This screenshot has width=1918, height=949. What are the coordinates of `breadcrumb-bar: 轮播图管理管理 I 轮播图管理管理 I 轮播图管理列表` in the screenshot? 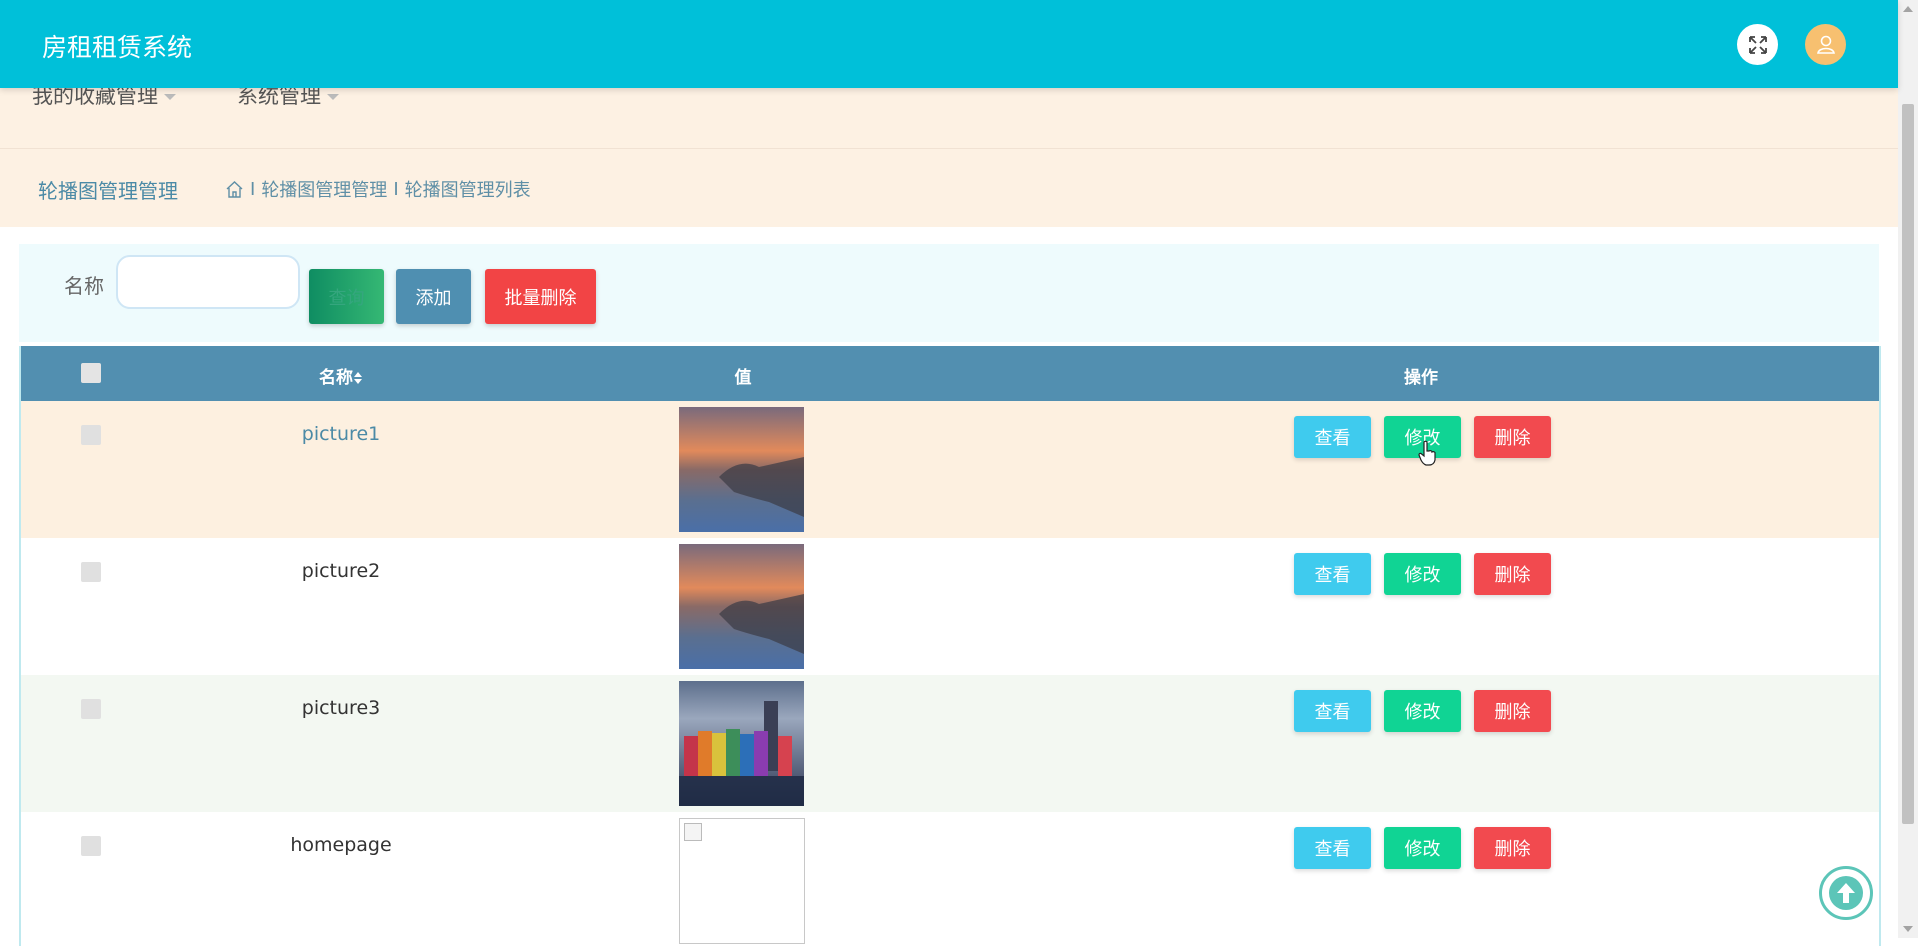 It's located at (949, 188).